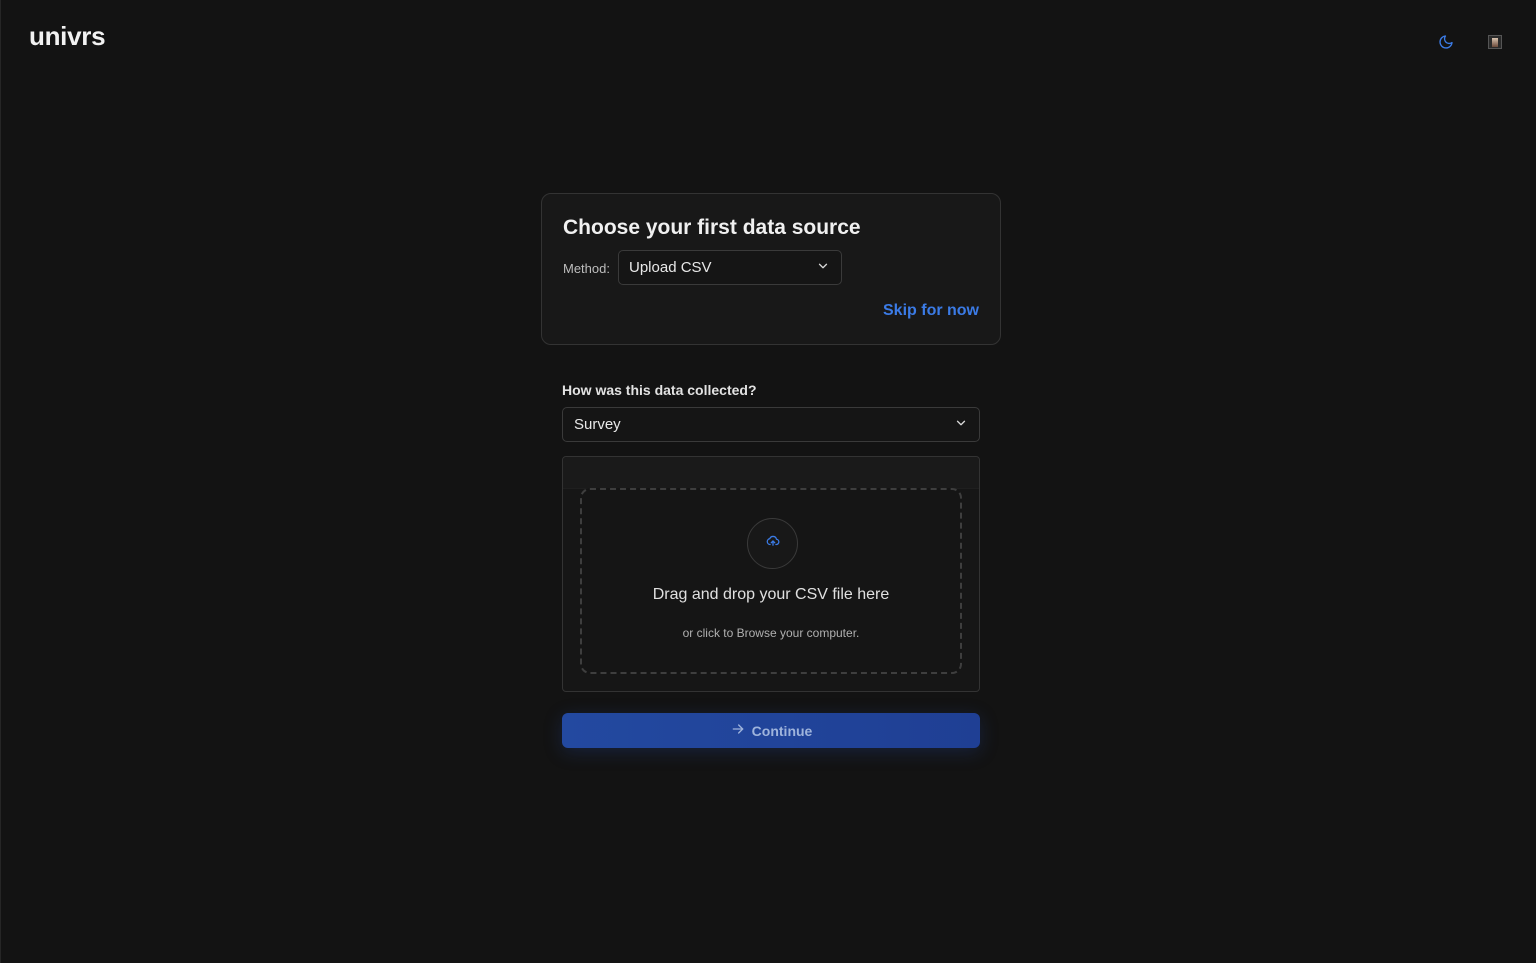 The image size is (1536, 963). I want to click on dropzone-title: Drag and drop your CSV file here, so click(771, 594).